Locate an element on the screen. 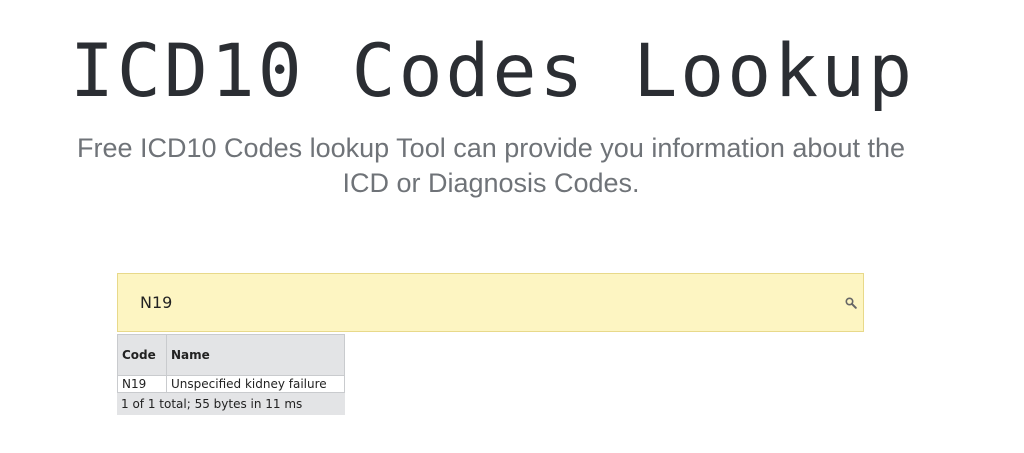 The width and height of the screenshot is (1024, 453). cell-code: N19 is located at coordinates (142, 384).